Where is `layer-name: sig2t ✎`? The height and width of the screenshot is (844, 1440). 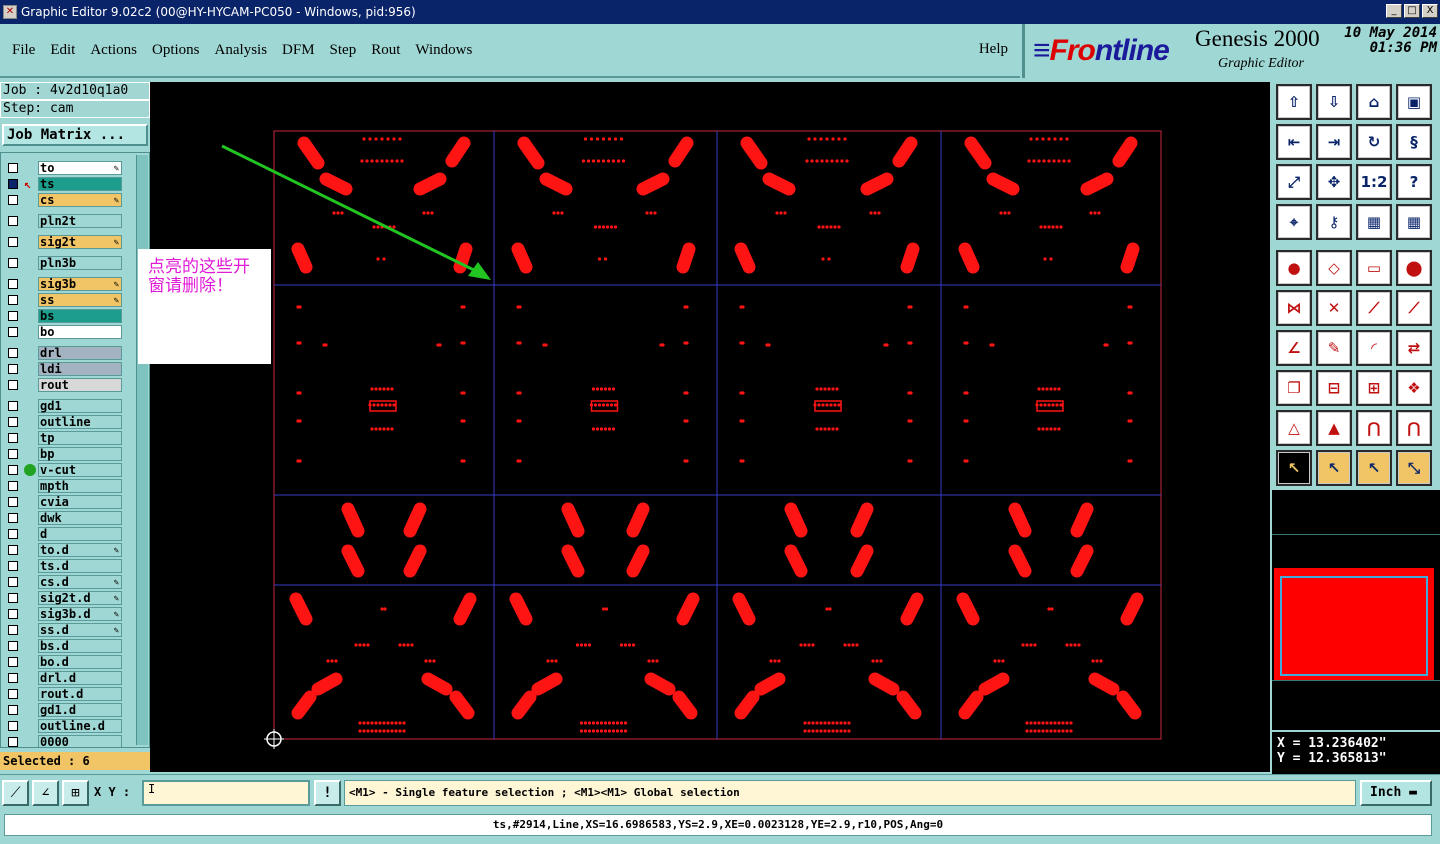 layer-name: sig2t ✎ is located at coordinates (80, 242).